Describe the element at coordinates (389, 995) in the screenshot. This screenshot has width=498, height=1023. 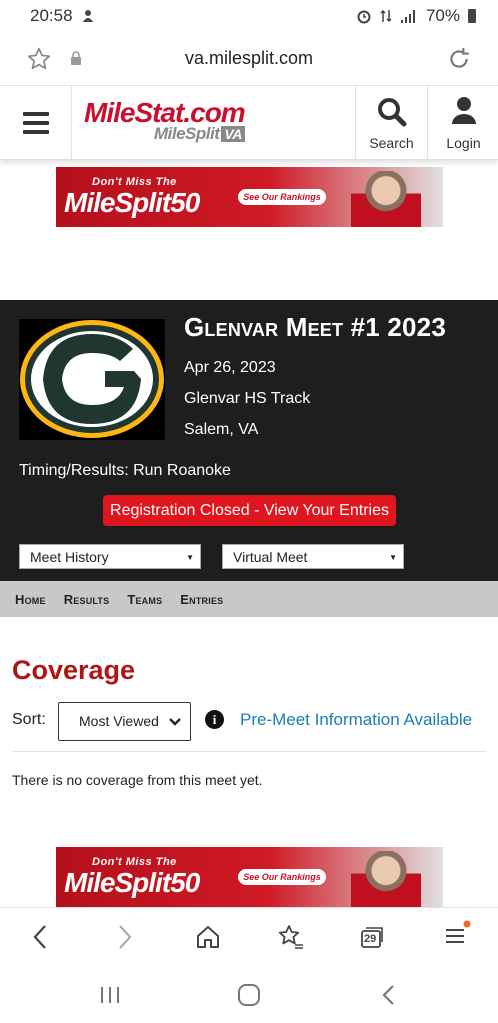
I see `system-back-icon` at that location.